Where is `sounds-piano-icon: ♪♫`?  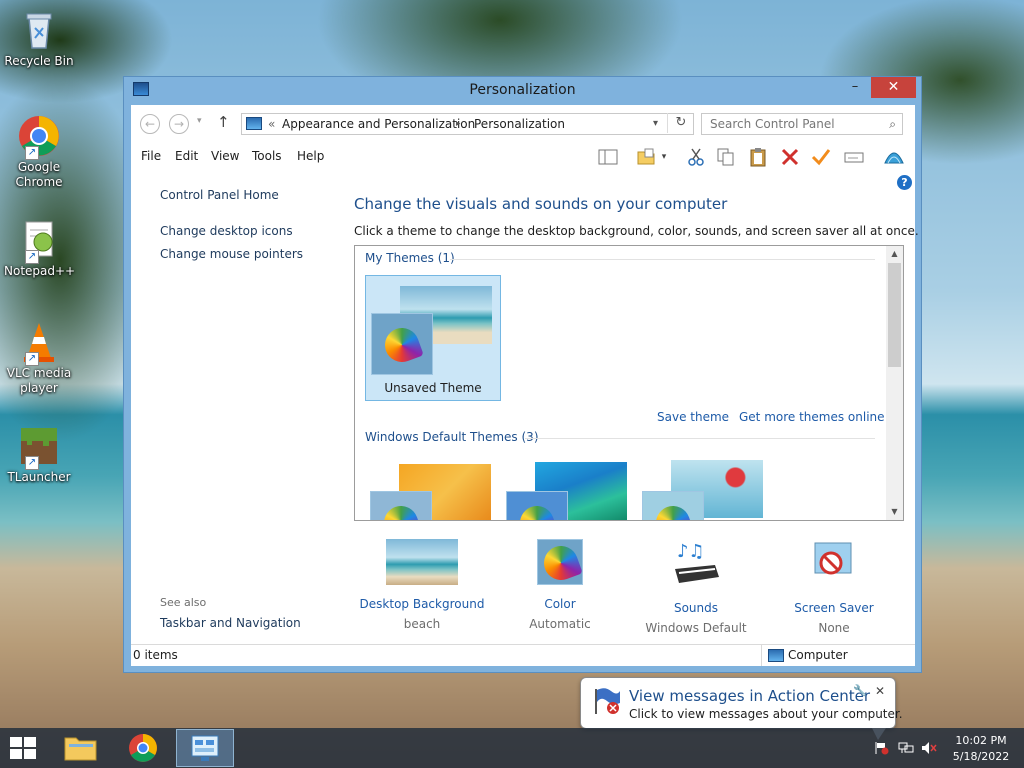 sounds-piano-icon: ♪♫ is located at coordinates (696, 564).